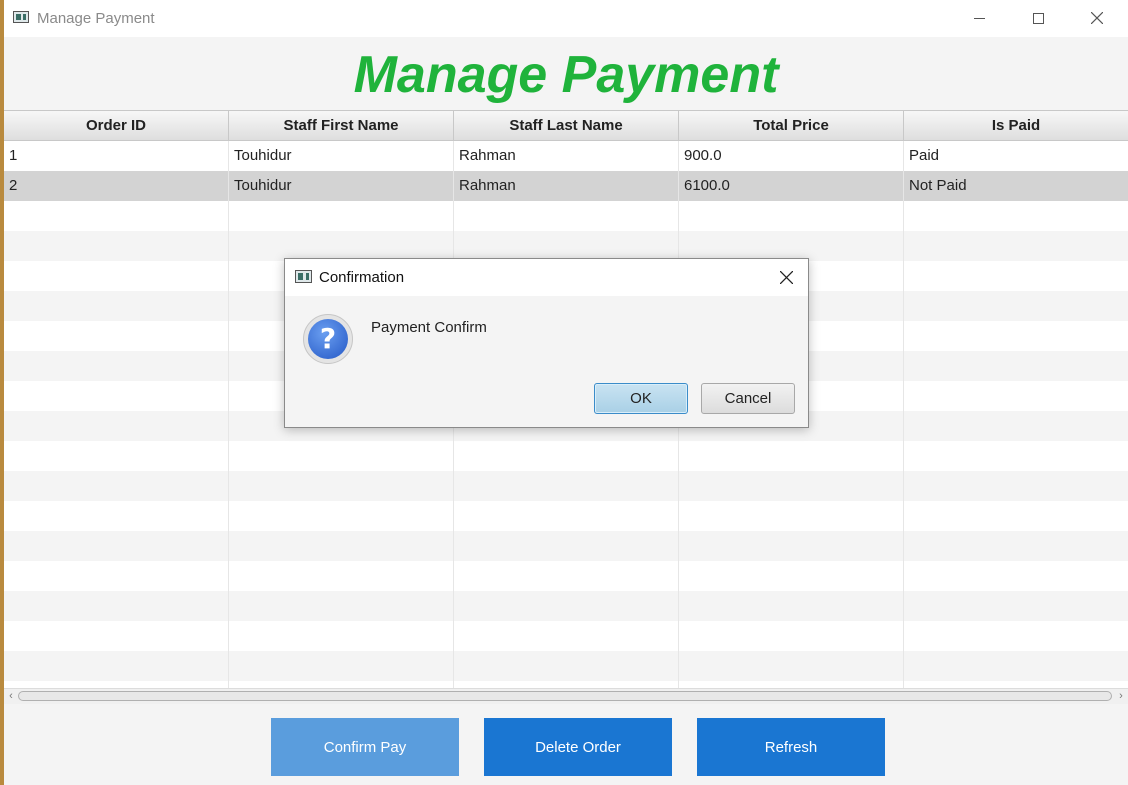 The image size is (1128, 785). Describe the element at coordinates (365, 747) in the screenshot. I see `confirm-pay-button: Confirm Pay` at that location.